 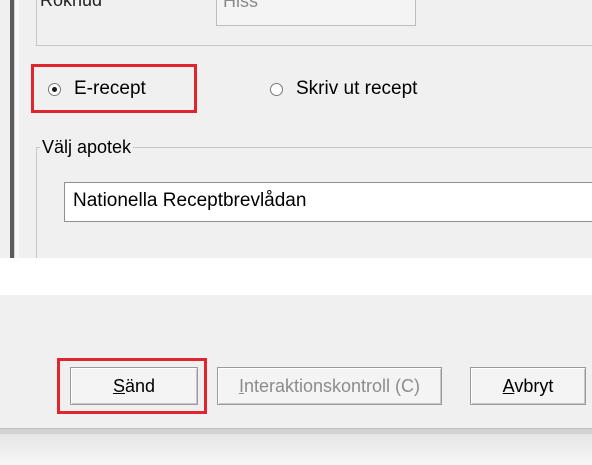 I want to click on cancel-accel: A, so click(x=508, y=386).